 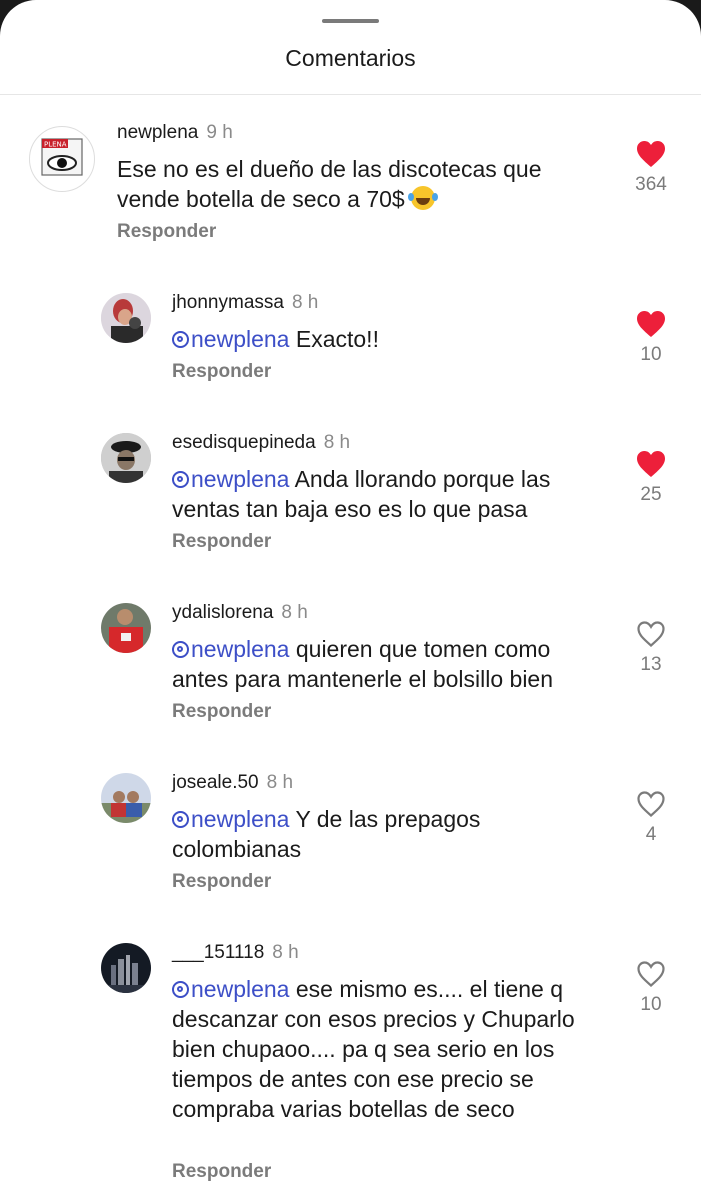 What do you see at coordinates (215, 782) in the screenshot?
I see `username: joseale.50` at bounding box center [215, 782].